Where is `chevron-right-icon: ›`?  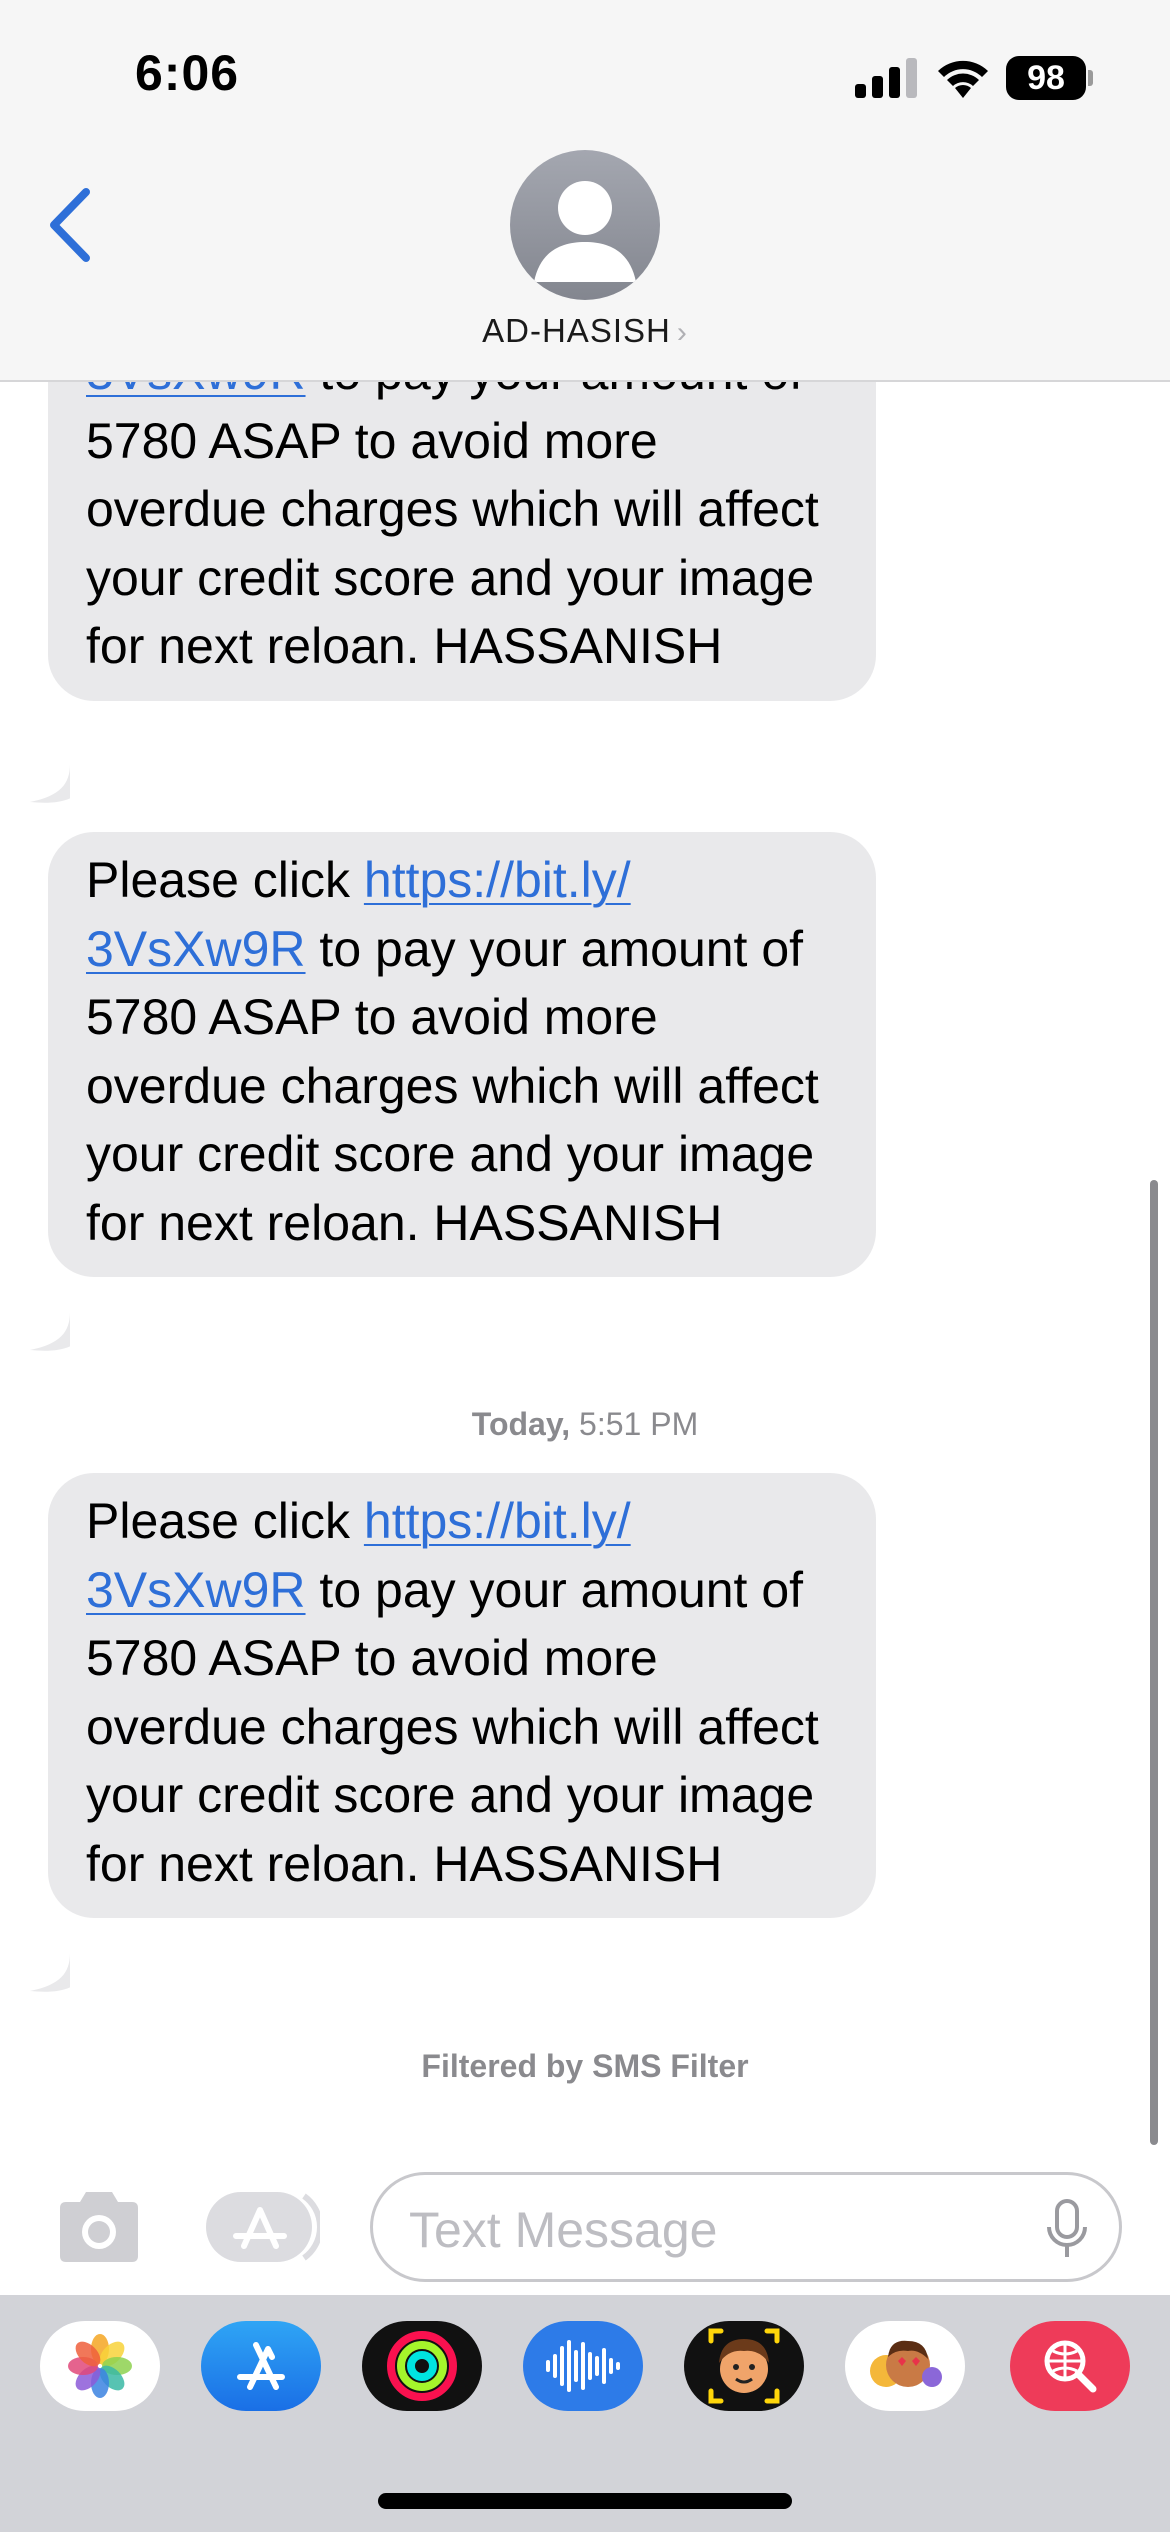 chevron-right-icon: › is located at coordinates (682, 332).